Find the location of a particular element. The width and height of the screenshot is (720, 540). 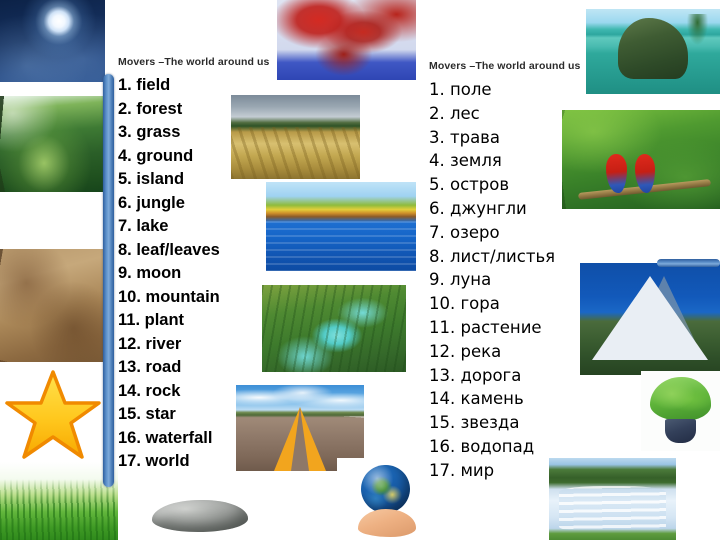

list-item: 11. растение is located at coordinates (485, 327).